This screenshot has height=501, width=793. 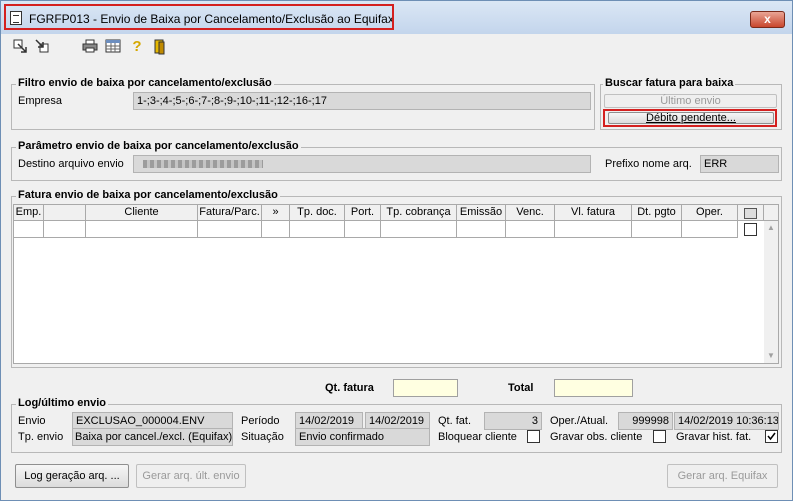 What do you see at coordinates (363, 213) in the screenshot?
I see `col-port: Port.` at bounding box center [363, 213].